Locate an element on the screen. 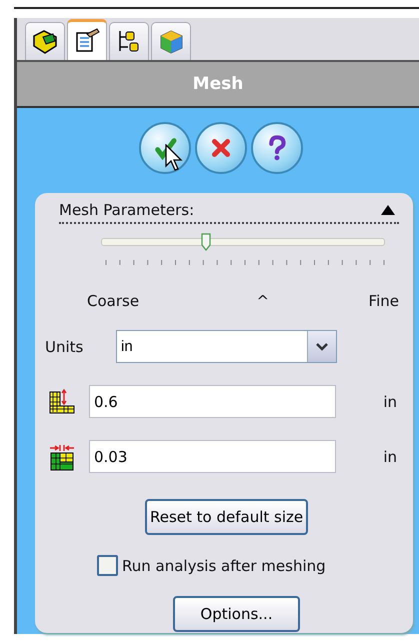  tolerance-icon is located at coordinates (62, 456).